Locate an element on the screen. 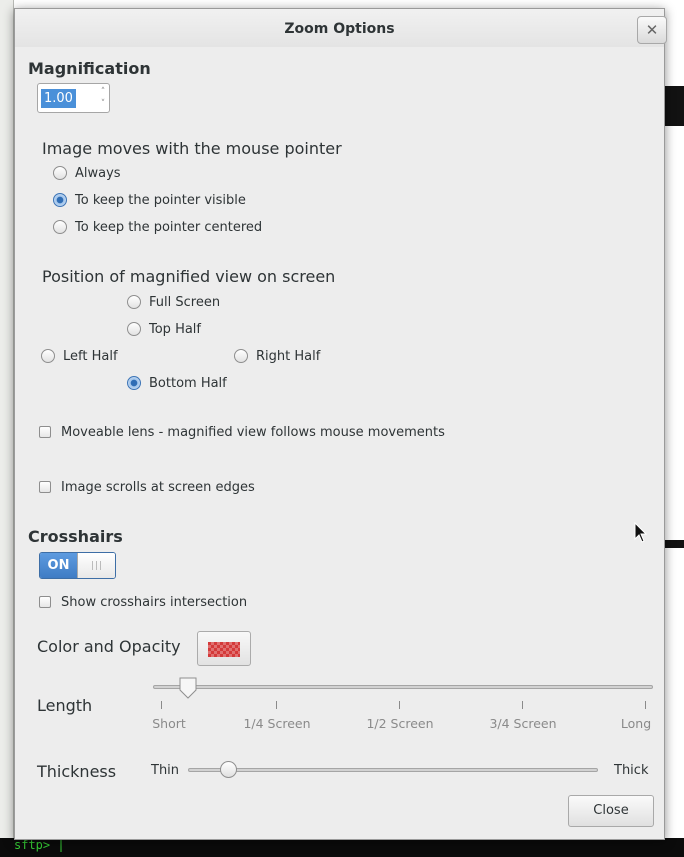 Image resolution: width=684 pixels, height=857 pixels. background-window-right is located at coordinates (674, 428).